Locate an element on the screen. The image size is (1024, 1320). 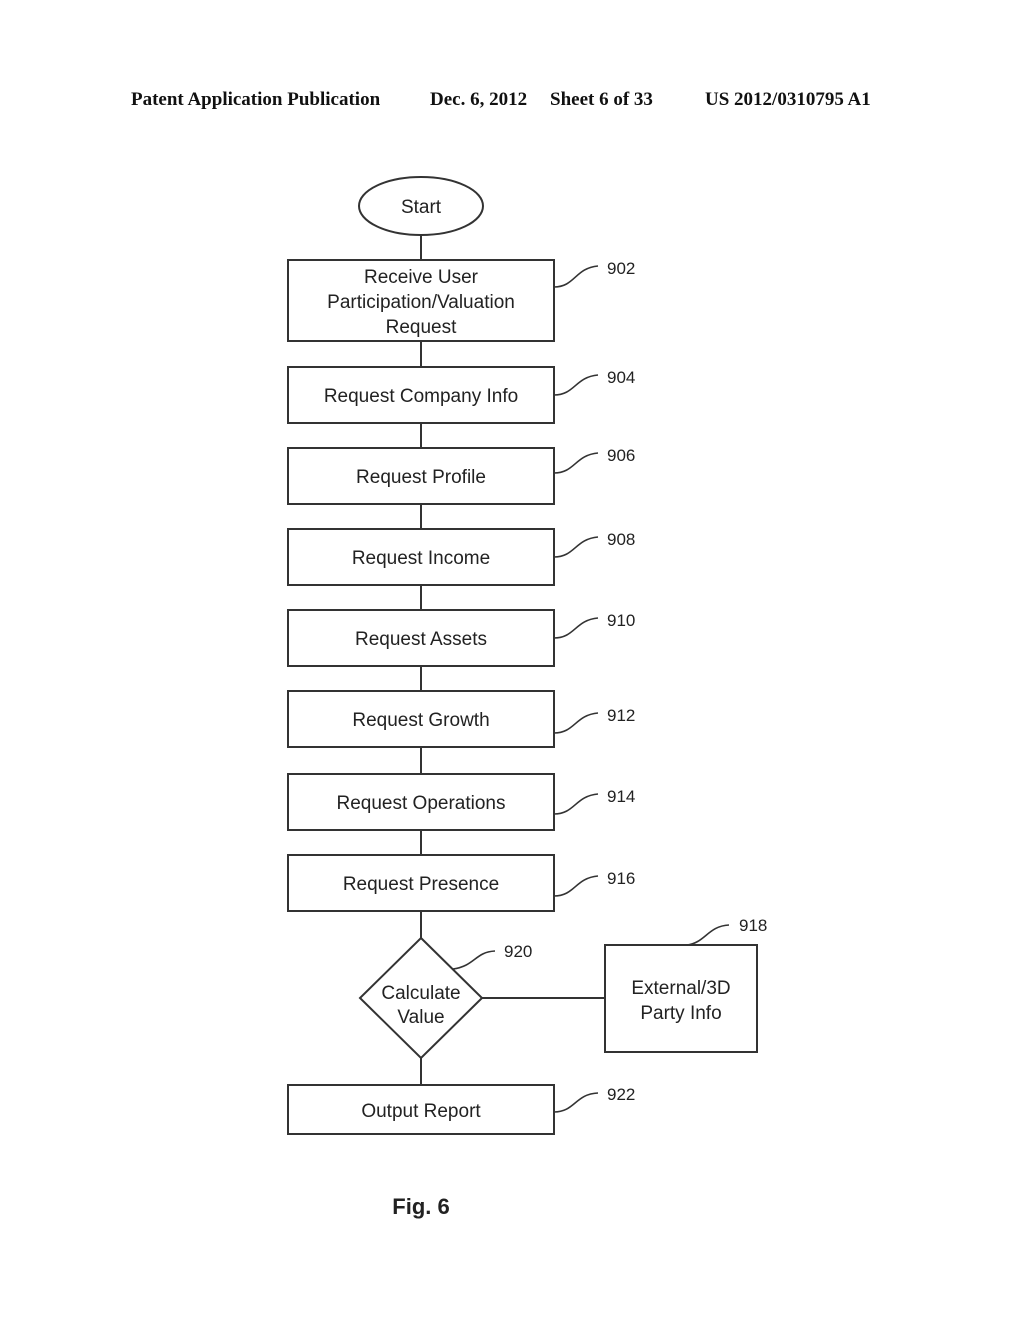
step-910-ref: 910 is located at coordinates (621, 620).